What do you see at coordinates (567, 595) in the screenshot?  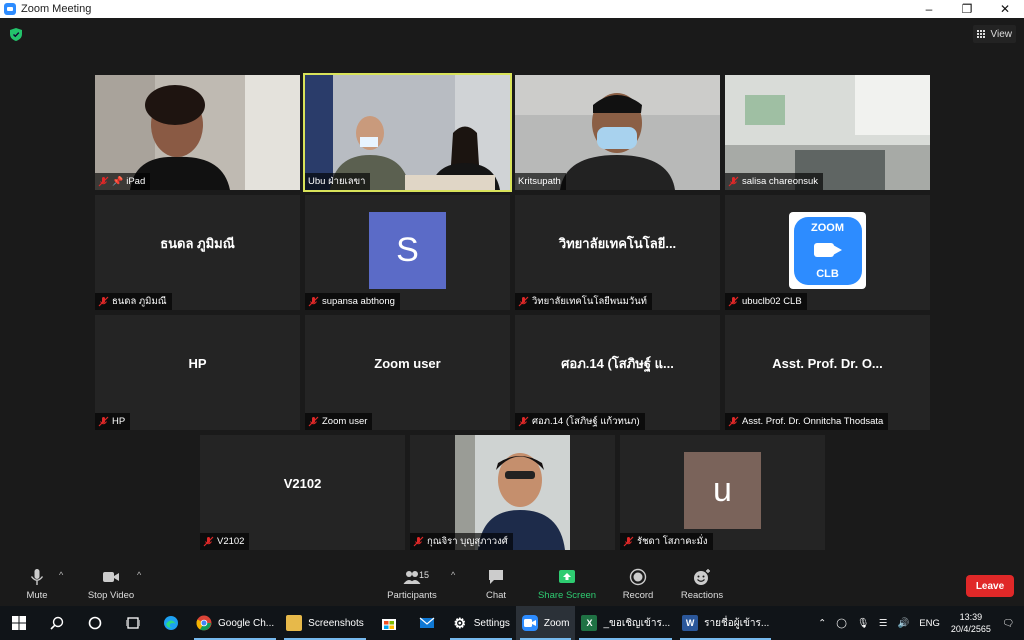 I see `share-screen-label: Share Screen` at bounding box center [567, 595].